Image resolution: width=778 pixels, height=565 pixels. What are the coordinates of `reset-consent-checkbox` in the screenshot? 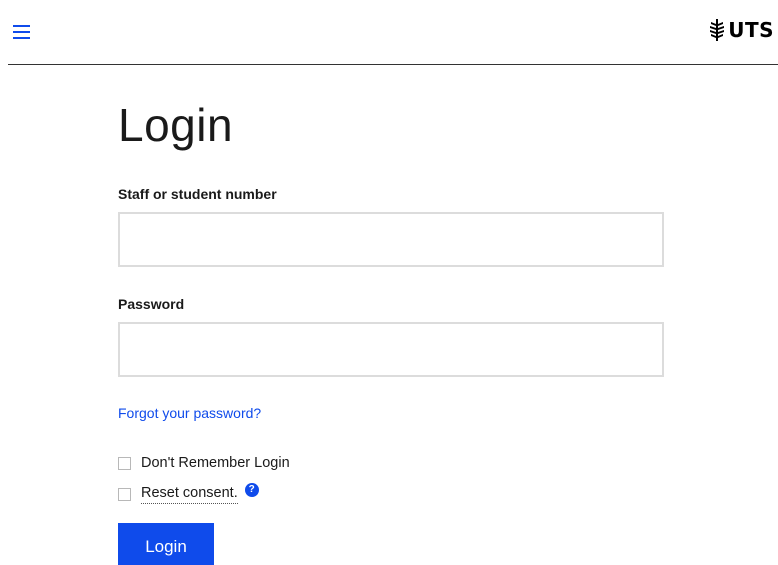 It's located at (124, 494).